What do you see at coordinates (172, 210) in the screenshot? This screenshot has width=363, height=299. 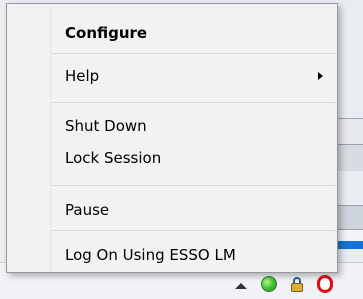 I see `menu-item-pause: Pause` at bounding box center [172, 210].